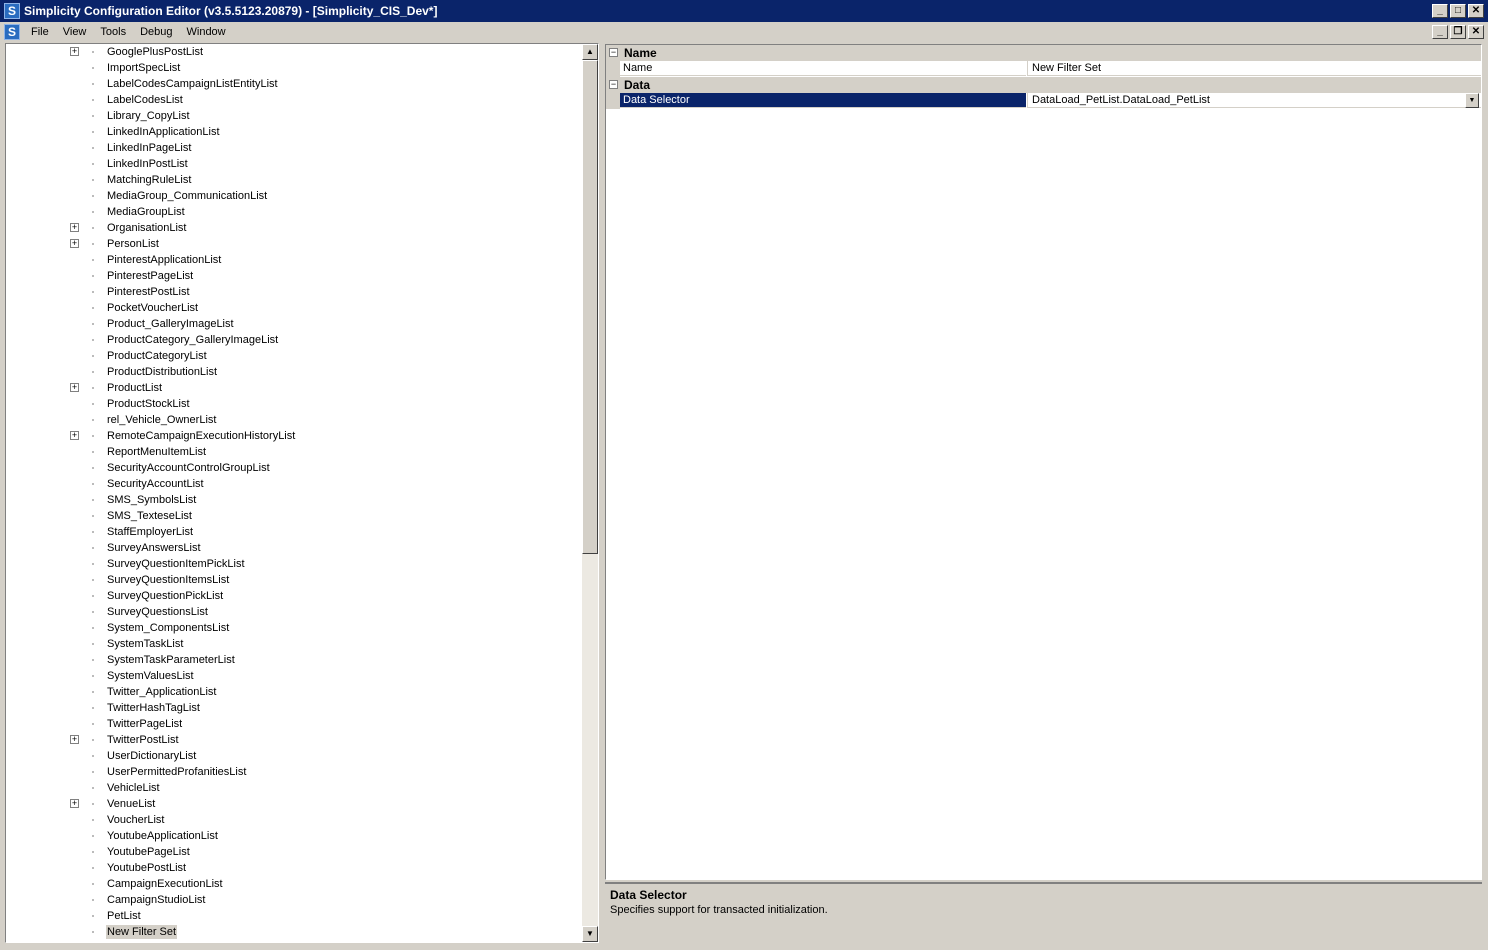  Describe the element at coordinates (296, 308) in the screenshot. I see `tree-item: PocketVoucherList` at that location.